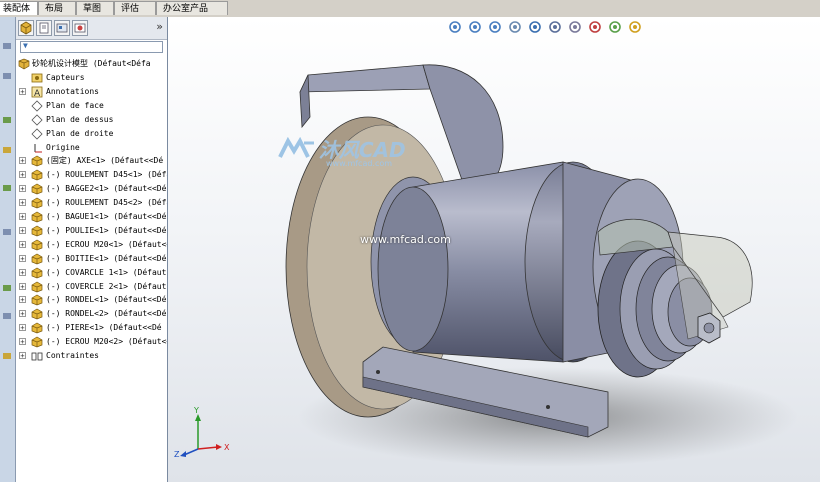 The image size is (820, 482). Describe the element at coordinates (305, 101) in the screenshot. I see `rear-guard-edge` at that location.